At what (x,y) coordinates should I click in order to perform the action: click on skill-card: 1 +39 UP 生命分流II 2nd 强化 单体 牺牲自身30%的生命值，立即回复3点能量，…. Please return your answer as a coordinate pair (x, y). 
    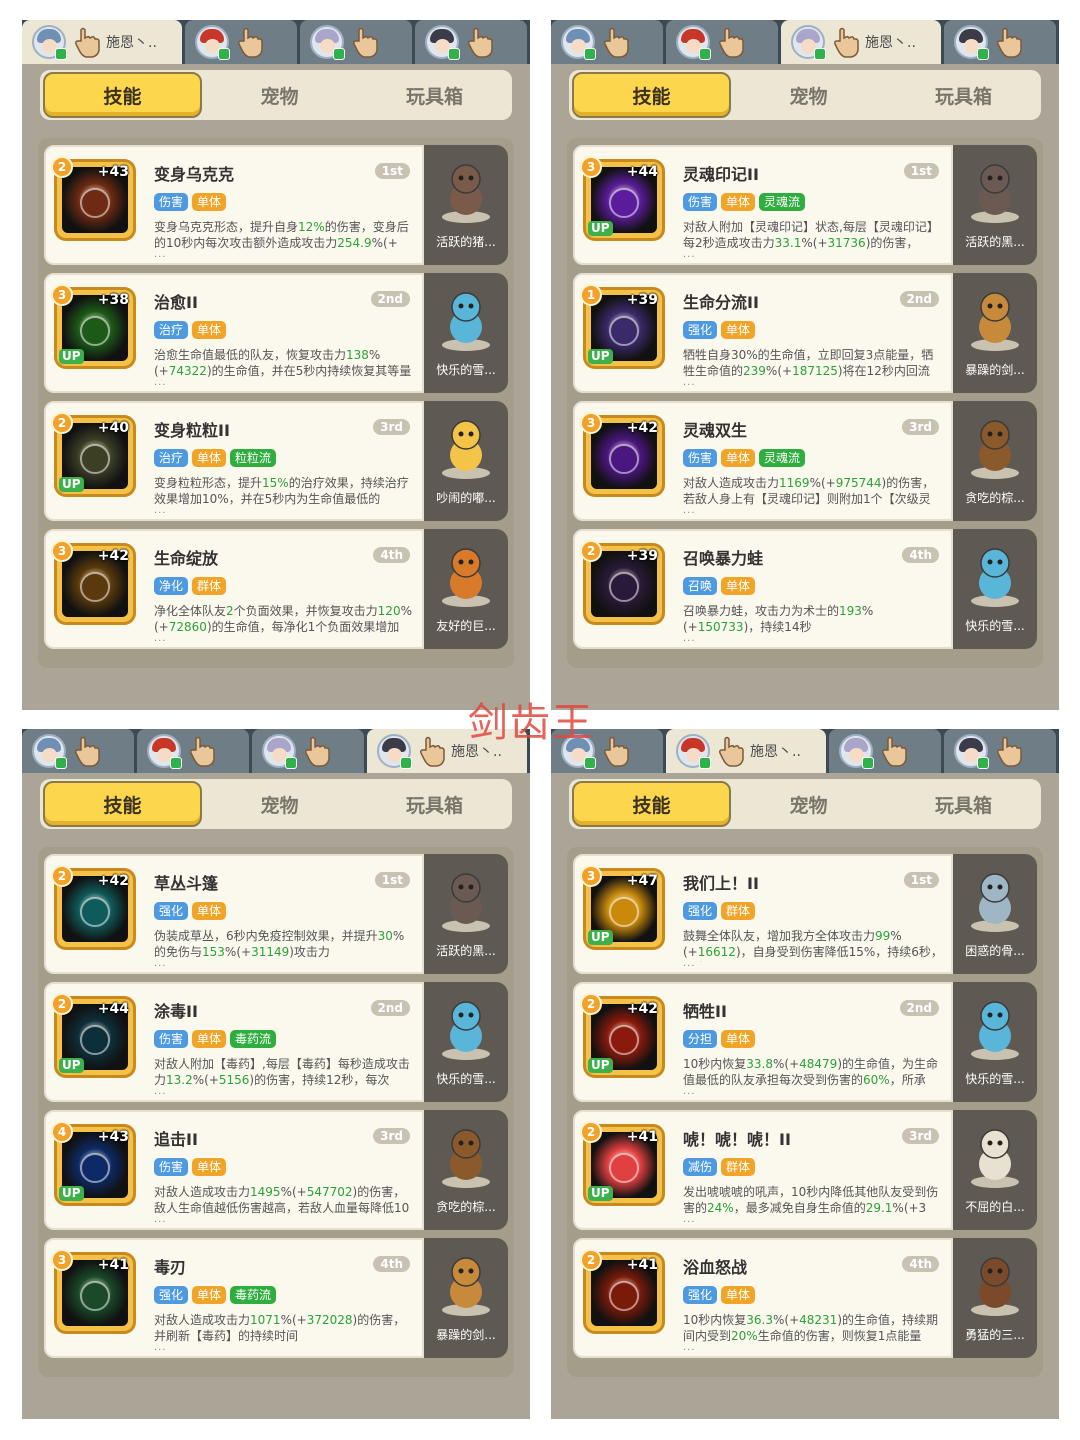
    Looking at the image, I should click on (805, 333).